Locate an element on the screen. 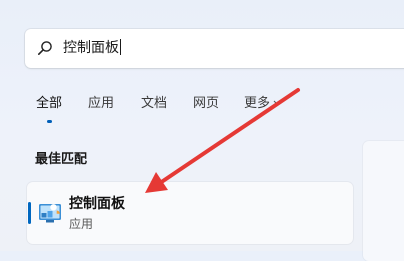  search-query: 控制面板 is located at coordinates (91, 48).